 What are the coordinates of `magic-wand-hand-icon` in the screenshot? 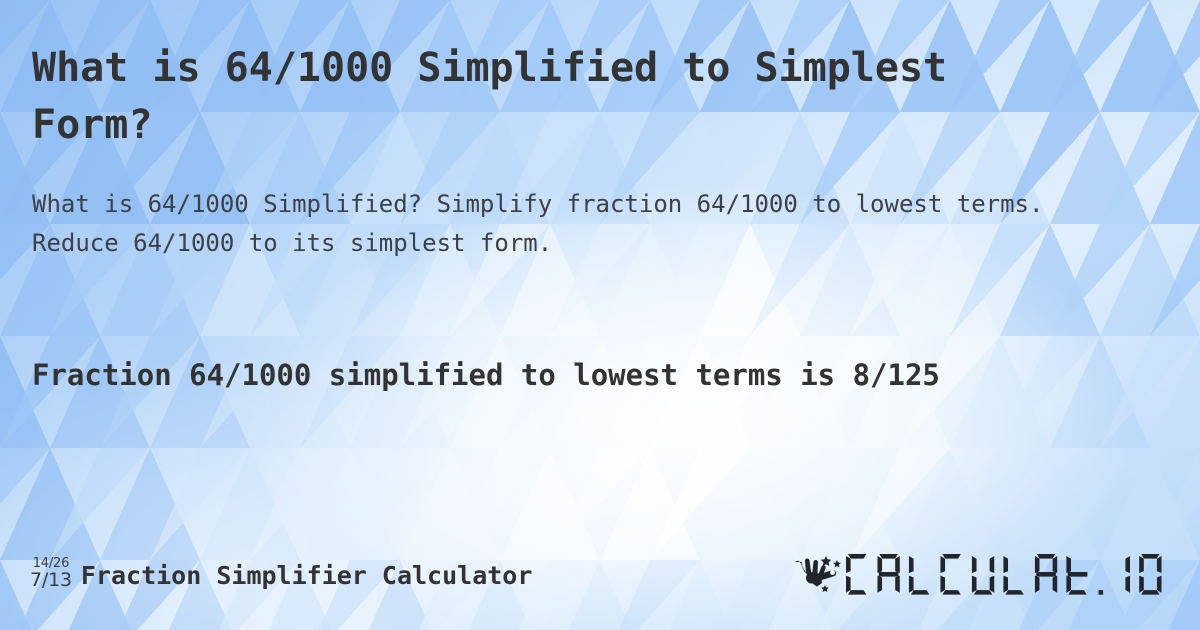 It's located at (818, 574).